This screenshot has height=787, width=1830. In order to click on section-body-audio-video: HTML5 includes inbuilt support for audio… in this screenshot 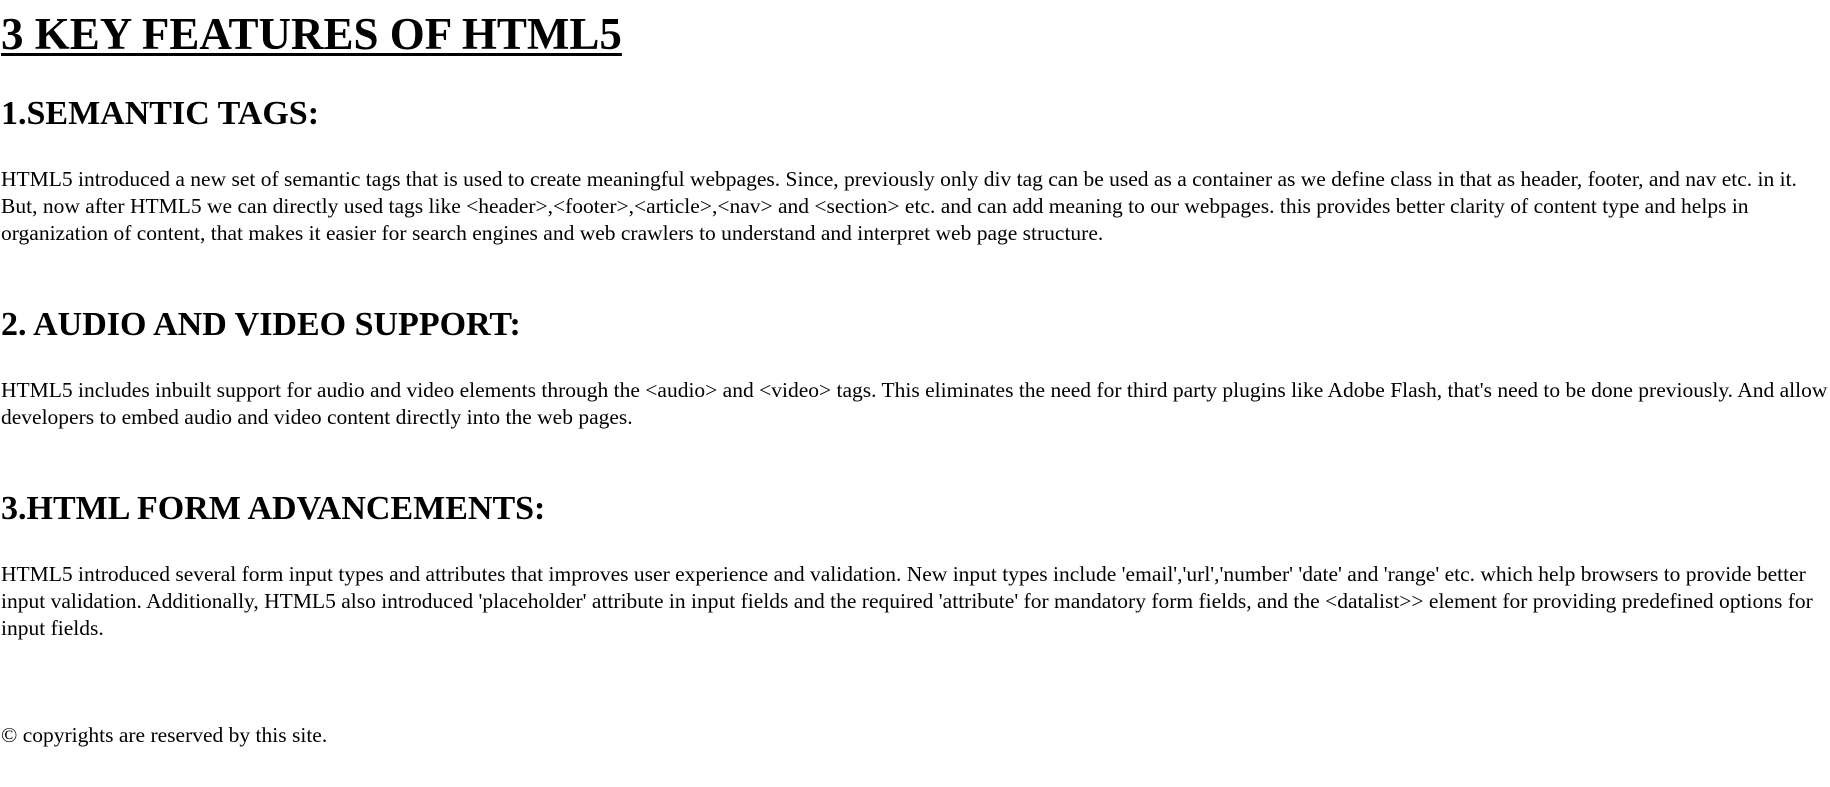, I will do `click(914, 403)`.